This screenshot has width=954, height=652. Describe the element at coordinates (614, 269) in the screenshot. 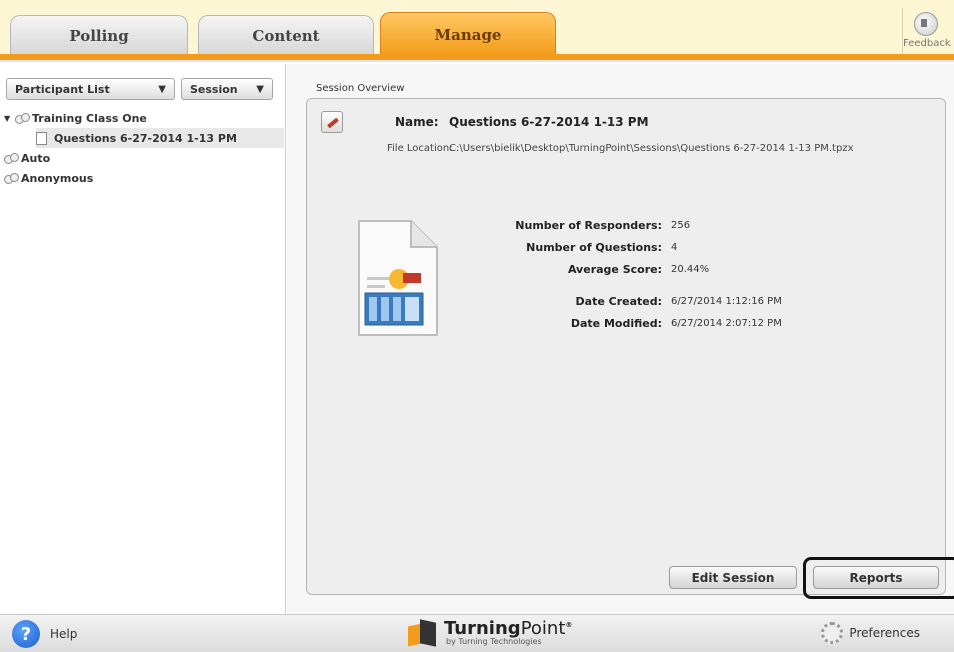

I see `average-score-label: Average Score:` at that location.